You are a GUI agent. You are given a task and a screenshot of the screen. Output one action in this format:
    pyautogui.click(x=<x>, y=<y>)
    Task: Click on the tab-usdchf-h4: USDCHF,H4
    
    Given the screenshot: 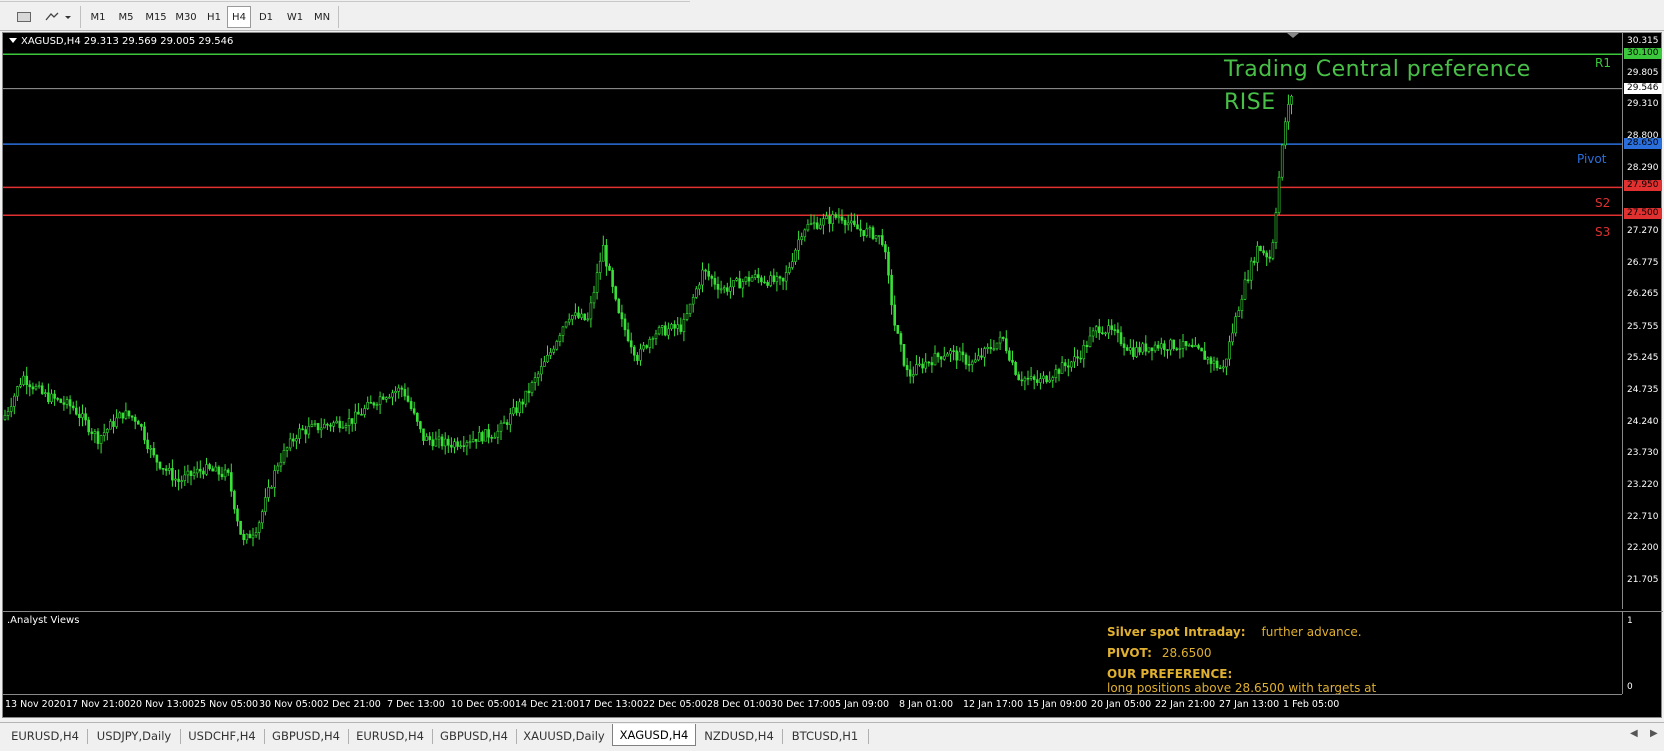 What is the action you would take?
    pyautogui.click(x=222, y=736)
    